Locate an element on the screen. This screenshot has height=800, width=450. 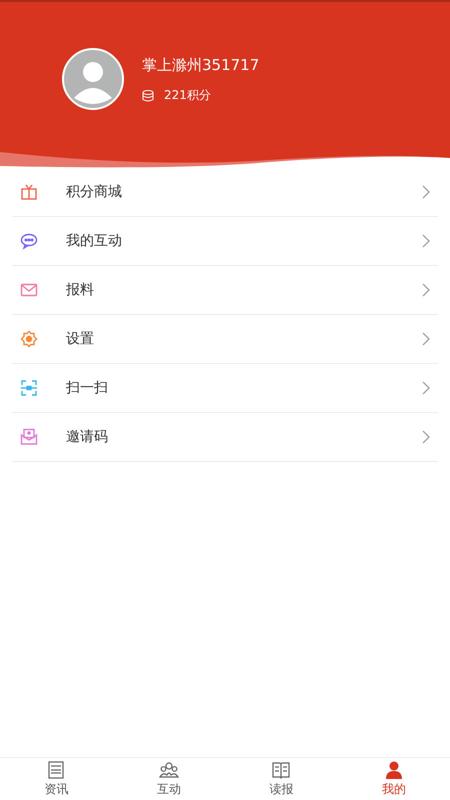
scan-icon is located at coordinates (29, 388).